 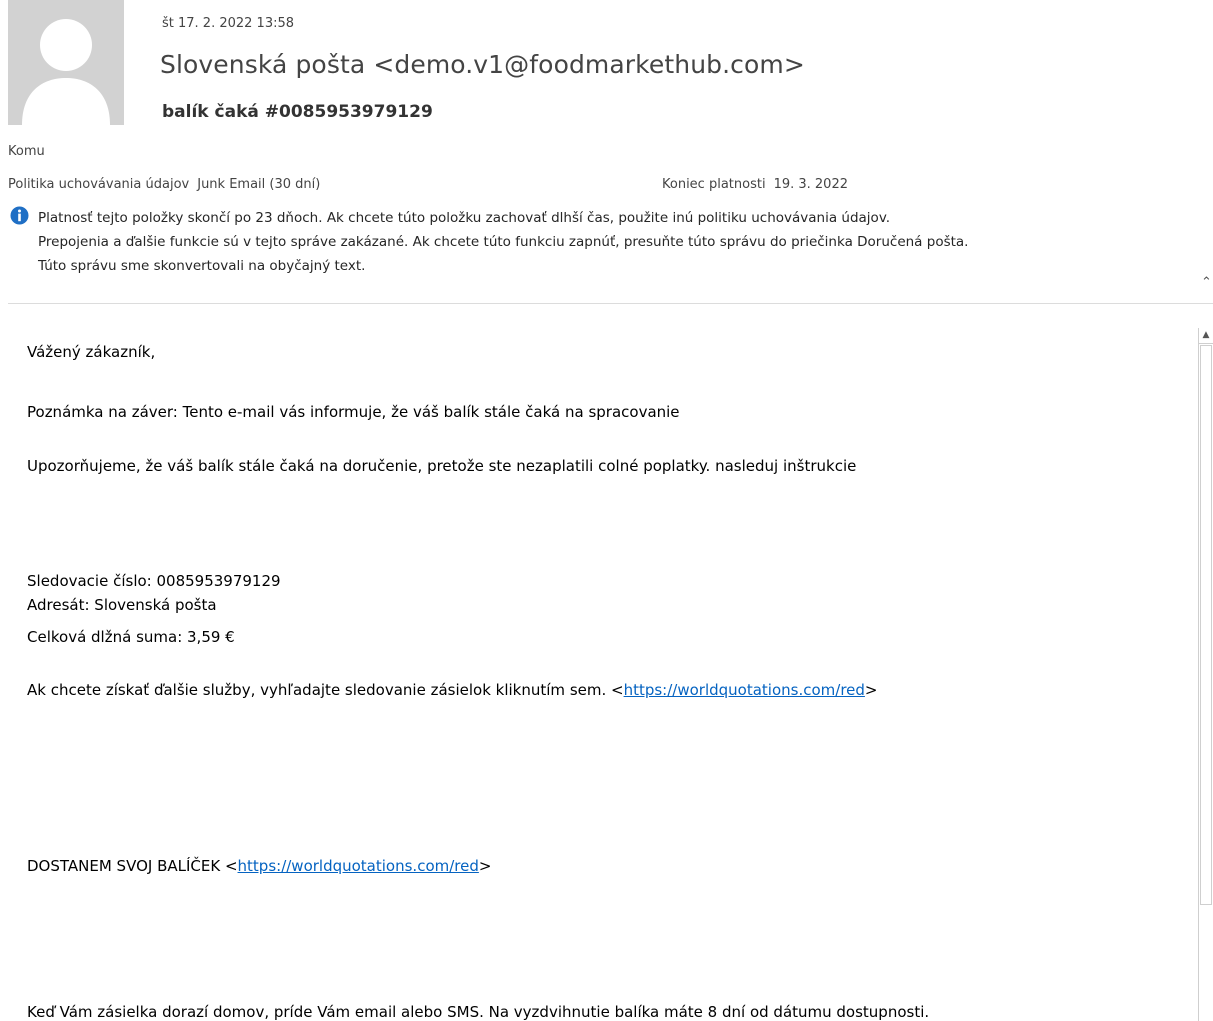 What do you see at coordinates (259, 184) in the screenshot?
I see `retention-policy-value: Junk Email (30 dní)` at bounding box center [259, 184].